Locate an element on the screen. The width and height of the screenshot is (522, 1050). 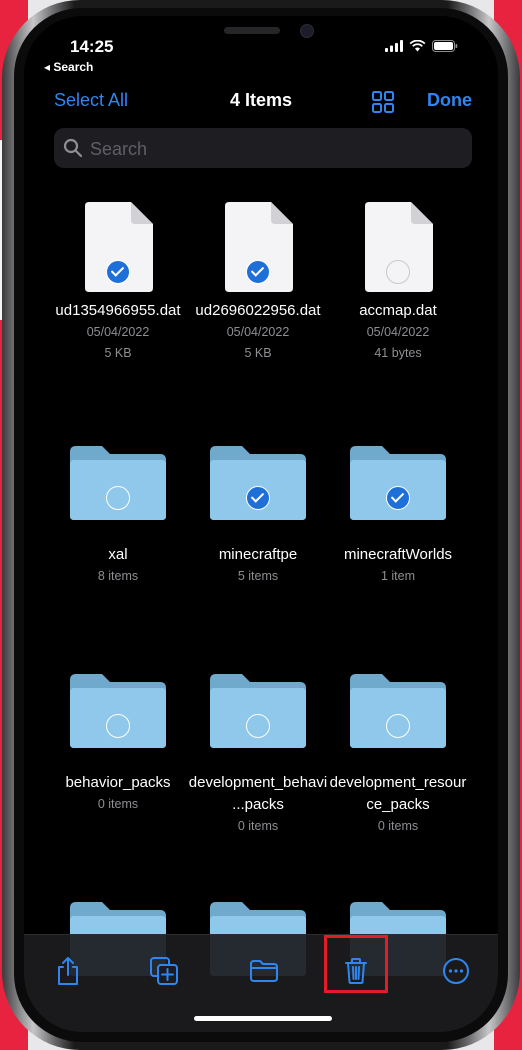
duplicate-button is located at coordinates (164, 971).